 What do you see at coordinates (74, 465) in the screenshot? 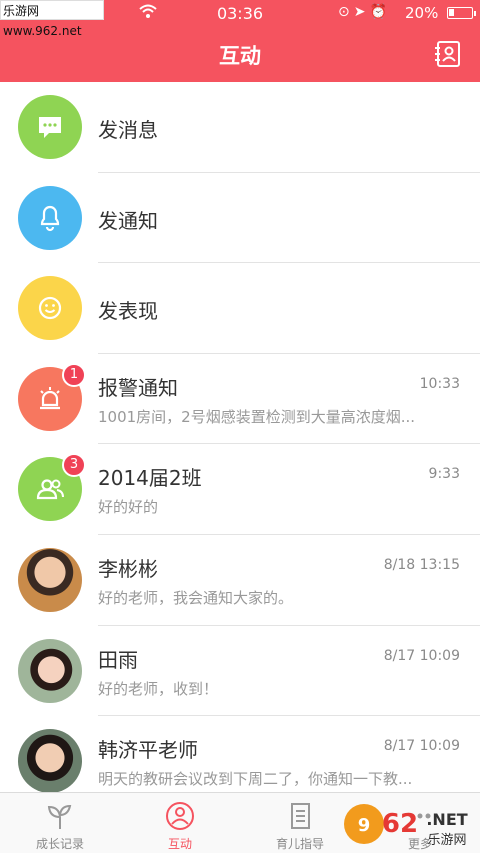
I see `unread-badge: 3` at bounding box center [74, 465].